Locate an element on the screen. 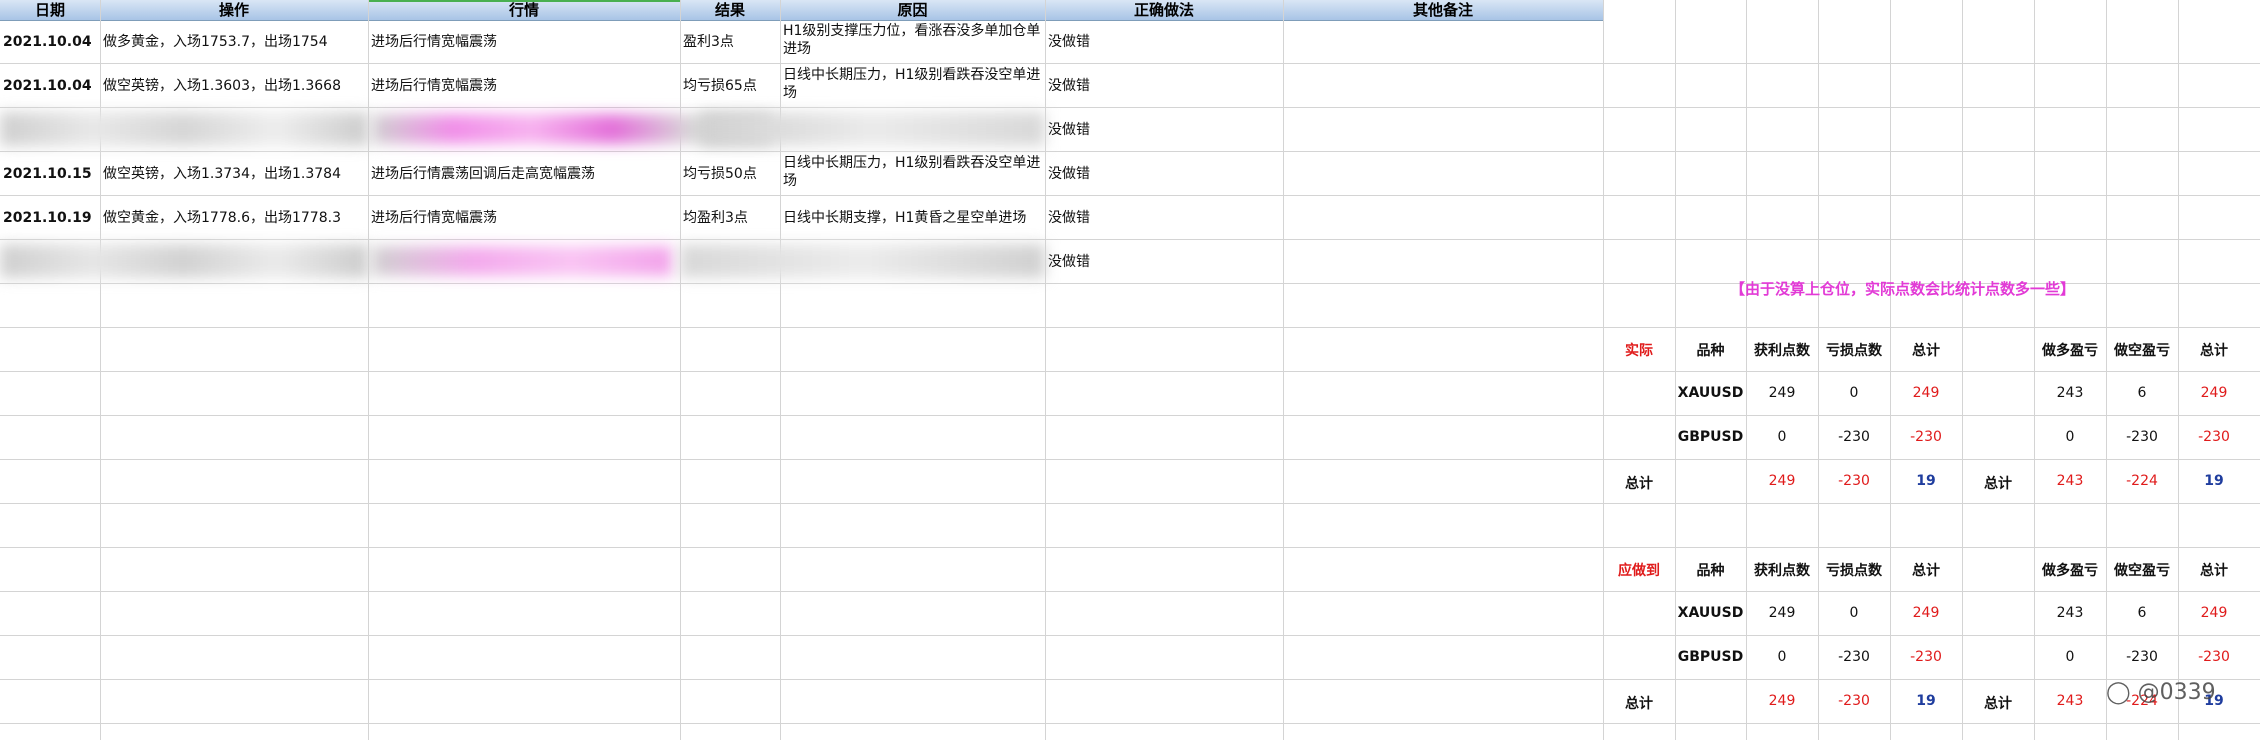  cell-operation: 做多黄金，入场1753.7，出场1754 is located at coordinates (234, 42).